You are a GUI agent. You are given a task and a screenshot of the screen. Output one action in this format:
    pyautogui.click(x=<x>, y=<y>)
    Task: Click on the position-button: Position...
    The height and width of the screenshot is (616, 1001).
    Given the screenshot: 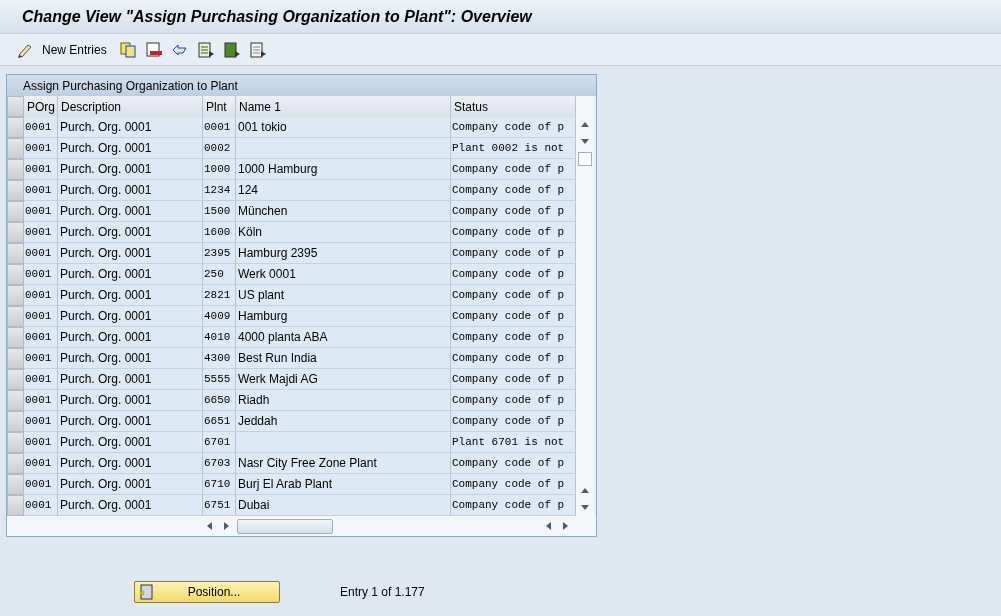 What is the action you would take?
    pyautogui.click(x=207, y=592)
    